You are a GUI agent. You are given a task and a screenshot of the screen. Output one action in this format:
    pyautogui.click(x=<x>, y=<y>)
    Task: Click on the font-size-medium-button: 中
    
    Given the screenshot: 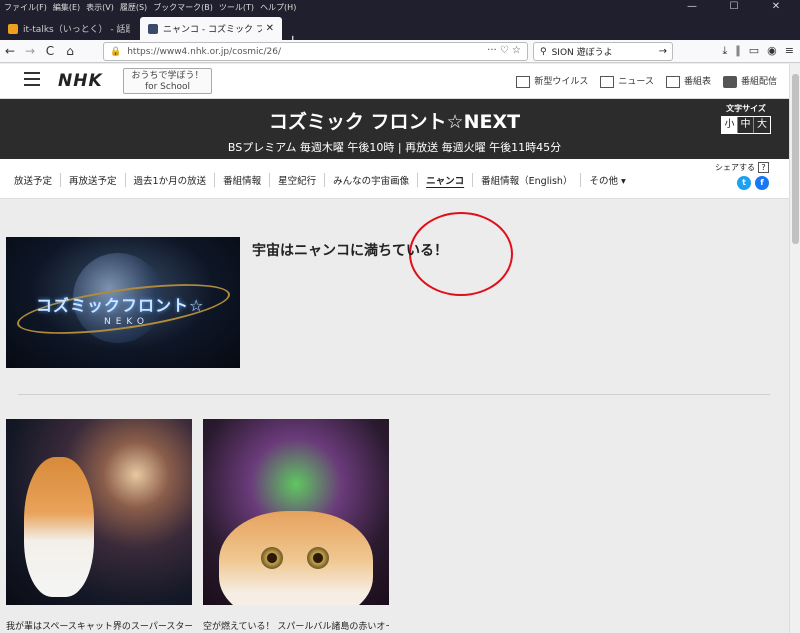 What is the action you would take?
    pyautogui.click(x=746, y=125)
    